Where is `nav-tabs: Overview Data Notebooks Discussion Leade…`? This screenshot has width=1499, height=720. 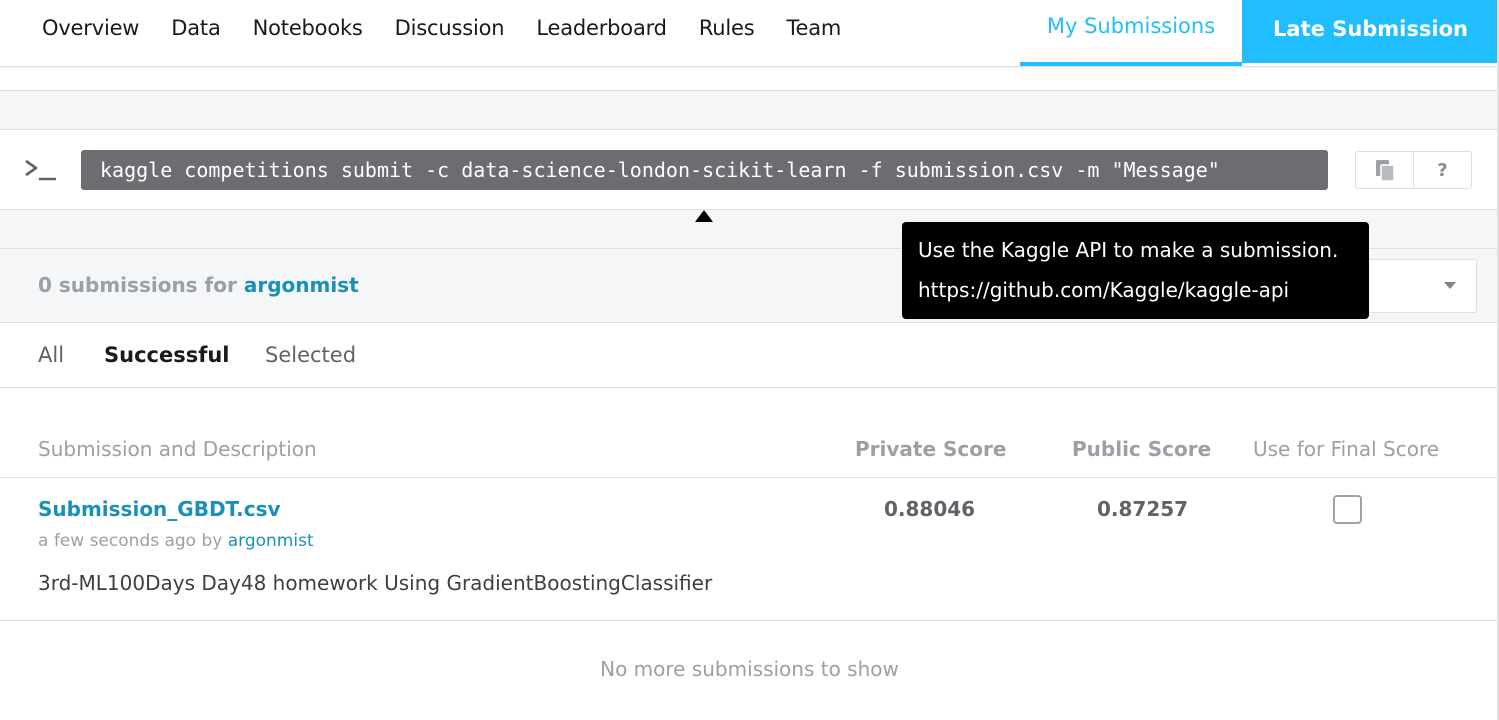 nav-tabs: Overview Data Notebooks Discussion Leade… is located at coordinates (441, 28).